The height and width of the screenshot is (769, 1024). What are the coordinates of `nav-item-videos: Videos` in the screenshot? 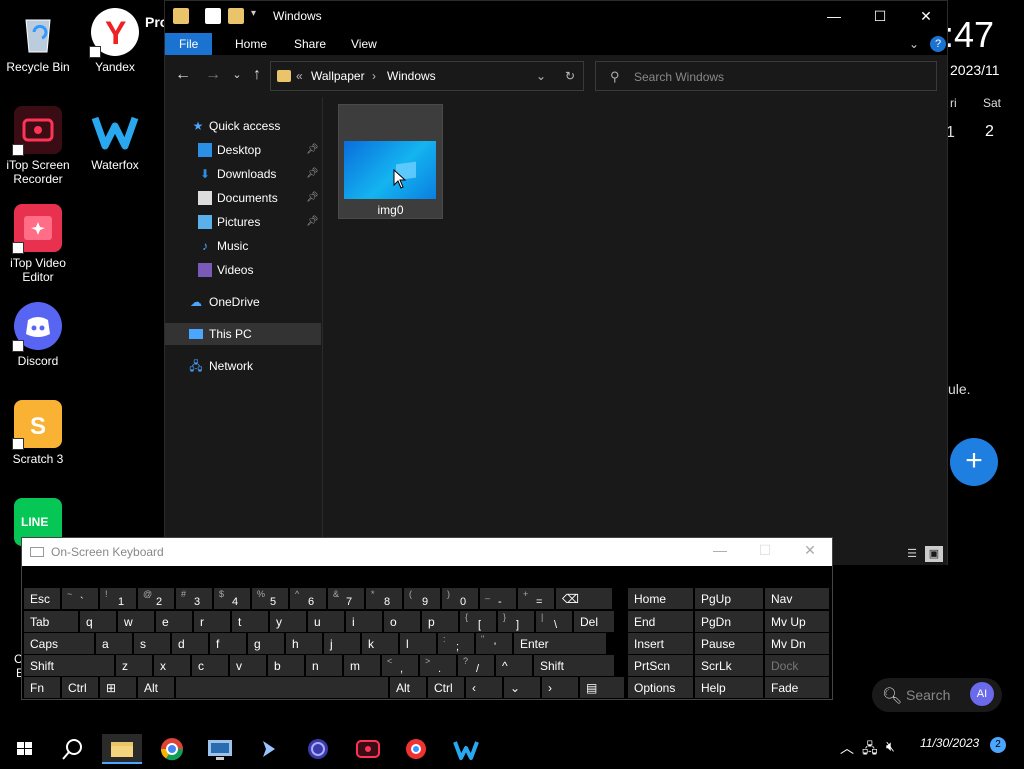 It's located at (243, 270).